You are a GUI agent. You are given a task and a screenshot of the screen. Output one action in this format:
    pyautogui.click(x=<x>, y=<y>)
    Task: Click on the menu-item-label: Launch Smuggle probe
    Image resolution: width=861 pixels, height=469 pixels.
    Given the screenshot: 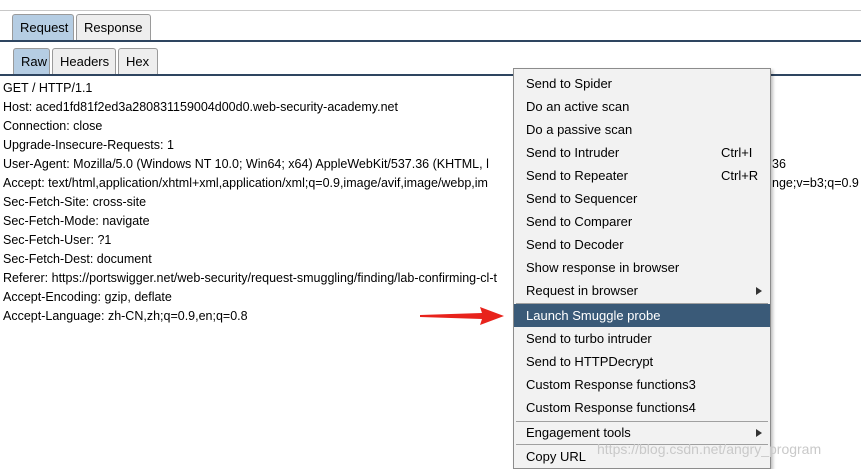 What is the action you would take?
    pyautogui.click(x=593, y=315)
    